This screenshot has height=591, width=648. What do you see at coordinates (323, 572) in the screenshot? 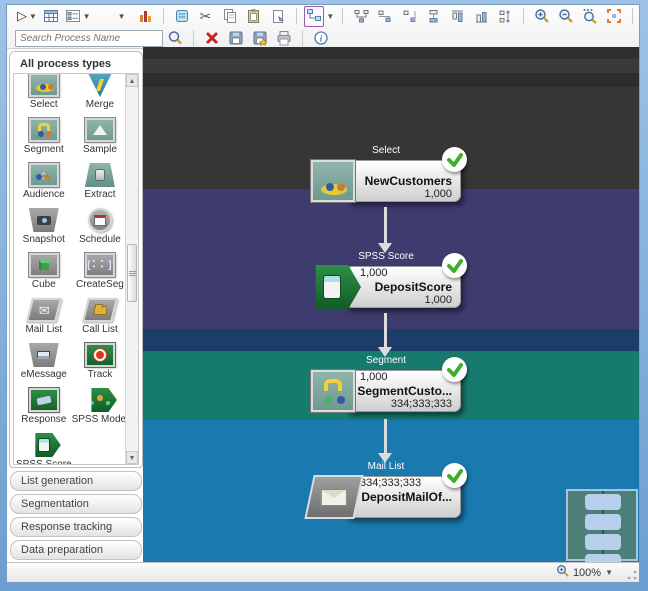
I see `status-bar: 100% ▼` at bounding box center [323, 572].